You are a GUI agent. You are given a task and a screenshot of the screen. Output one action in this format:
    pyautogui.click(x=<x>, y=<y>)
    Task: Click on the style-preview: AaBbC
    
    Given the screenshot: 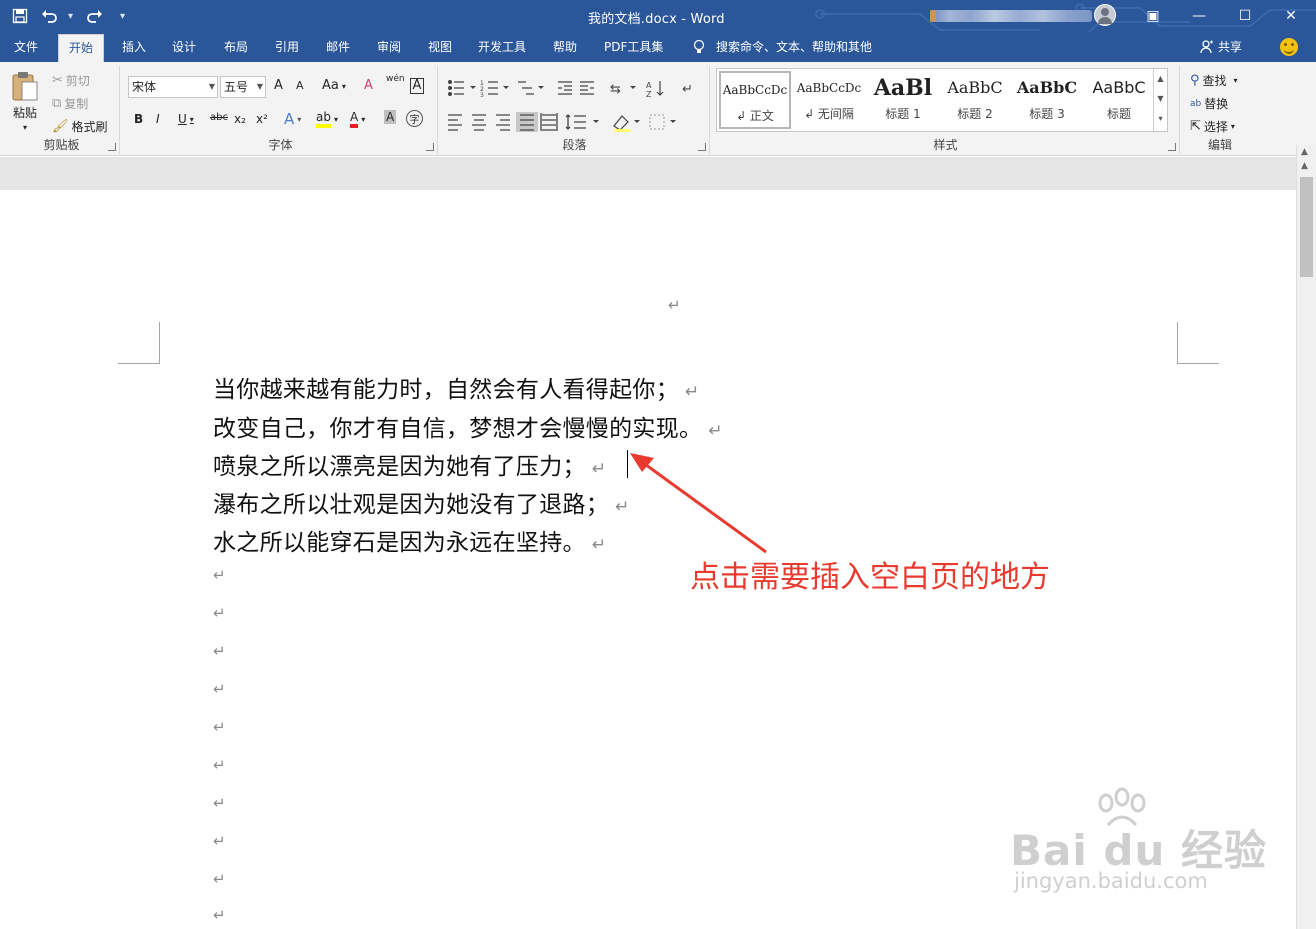 What is the action you would take?
    pyautogui.click(x=975, y=87)
    